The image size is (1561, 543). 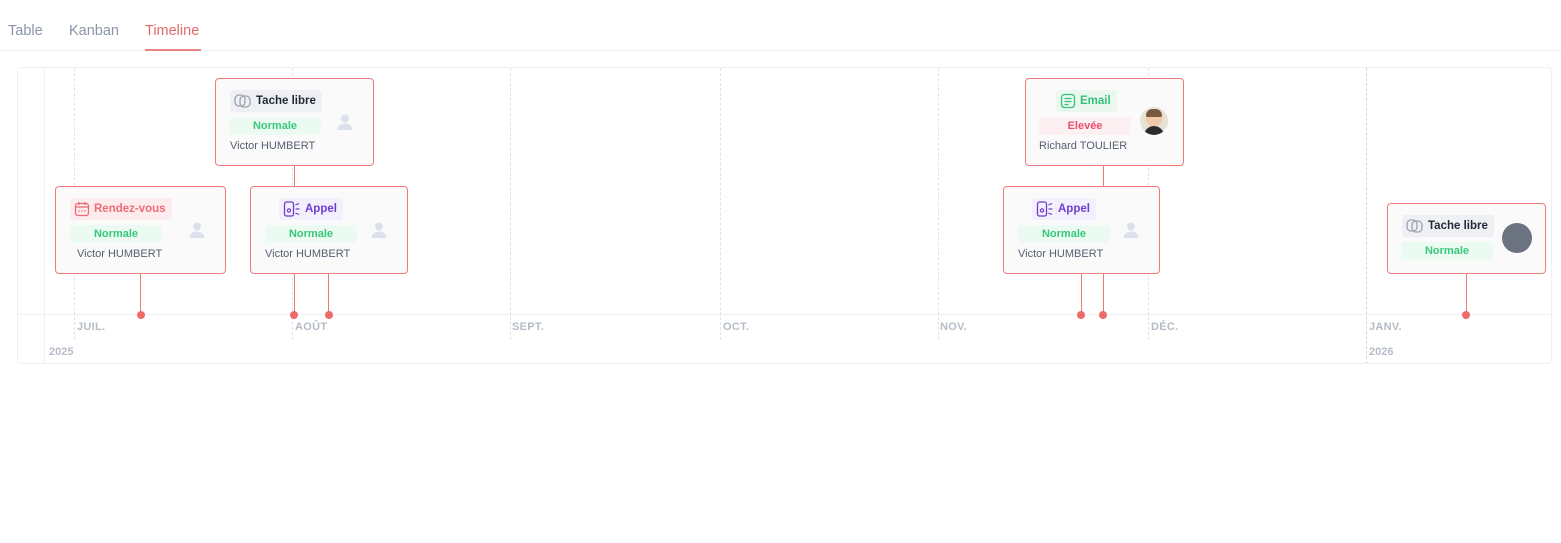 I want to click on month-label: NOV., so click(x=954, y=327).